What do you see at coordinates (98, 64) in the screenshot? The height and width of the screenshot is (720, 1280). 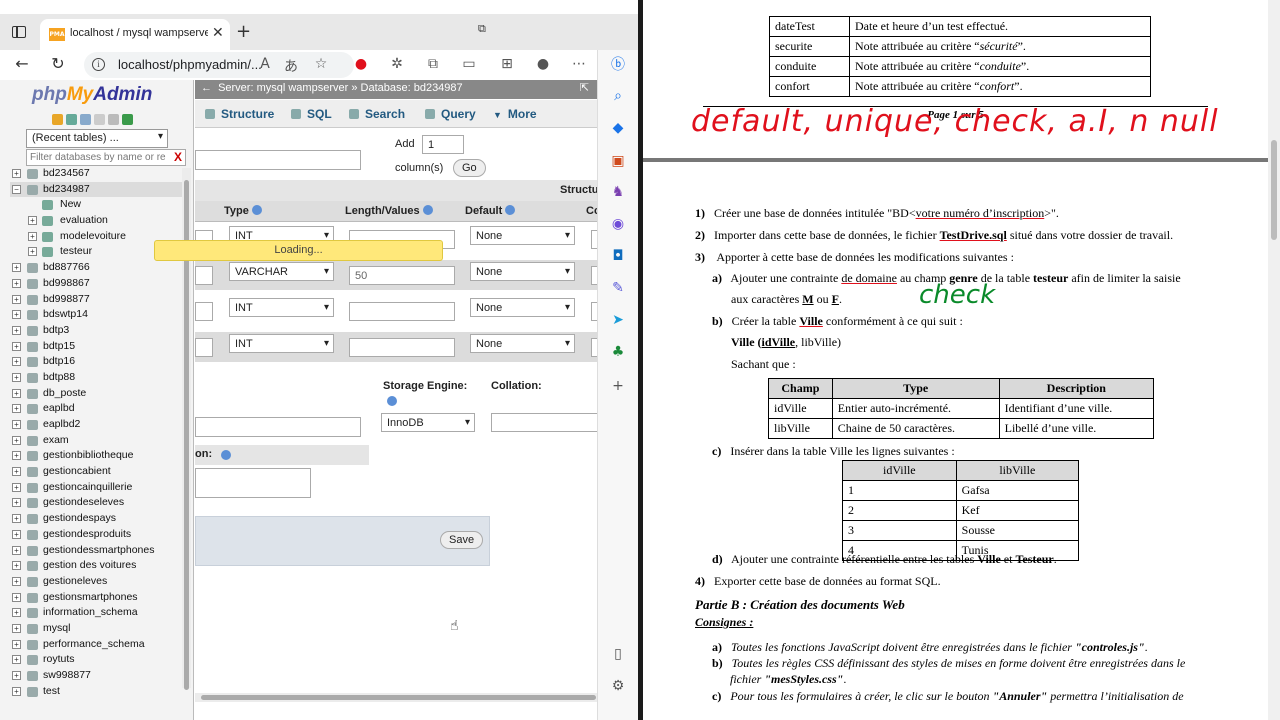 I see `site-info-icon: i` at bounding box center [98, 64].